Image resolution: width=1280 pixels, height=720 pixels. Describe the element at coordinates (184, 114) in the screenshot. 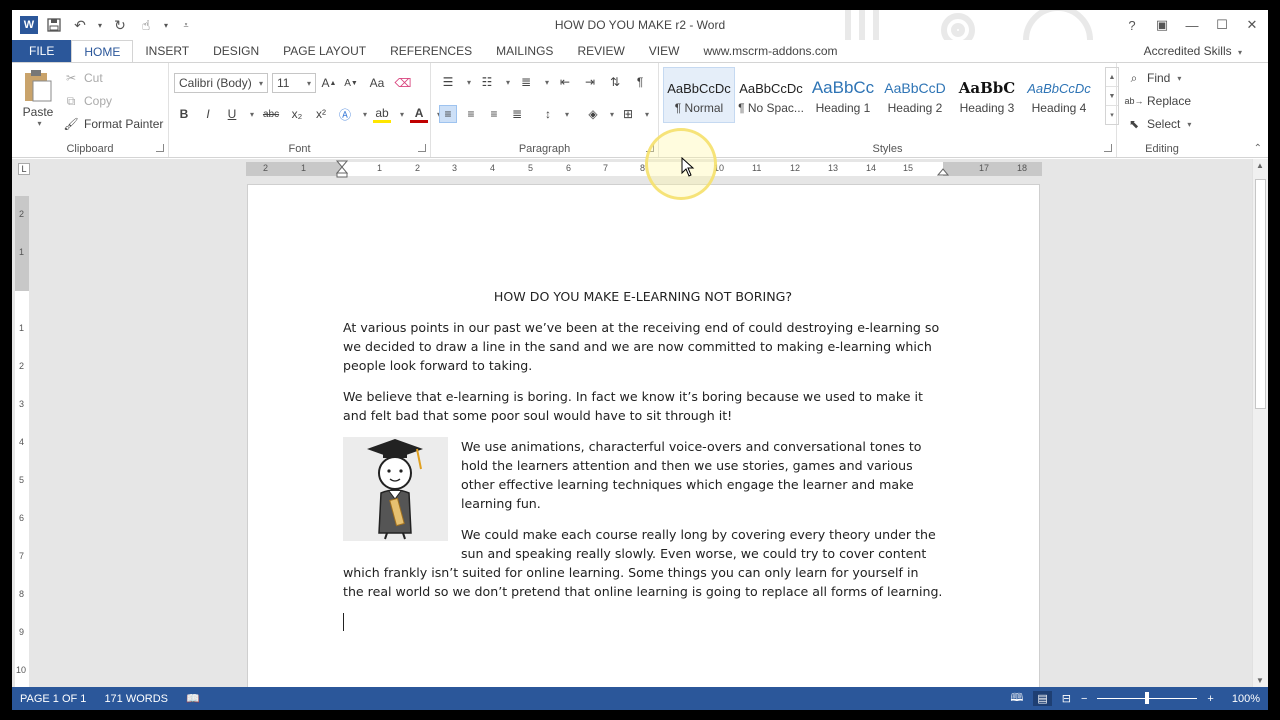

I see `bold-button: B` at that location.